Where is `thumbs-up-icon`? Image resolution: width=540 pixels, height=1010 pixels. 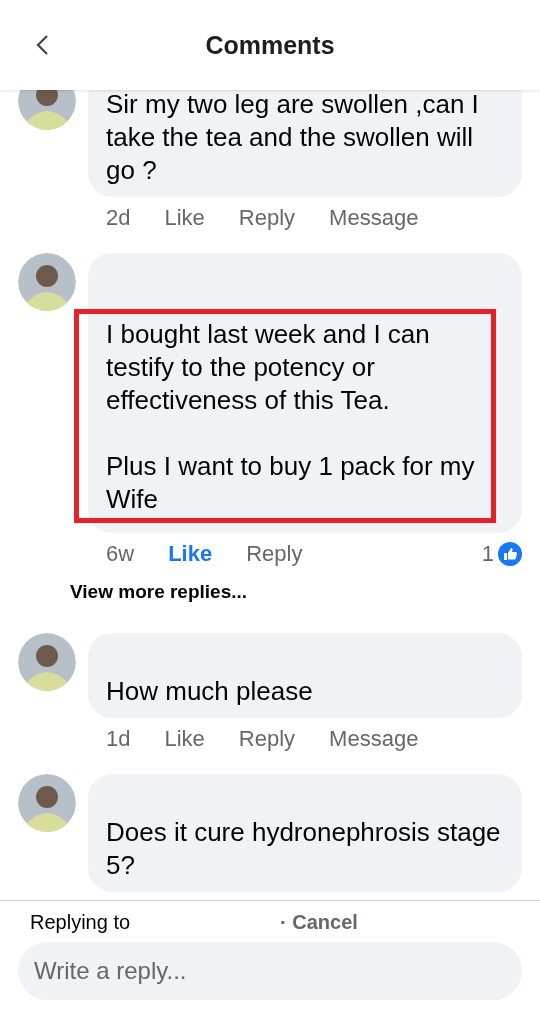 thumbs-up-icon is located at coordinates (510, 554).